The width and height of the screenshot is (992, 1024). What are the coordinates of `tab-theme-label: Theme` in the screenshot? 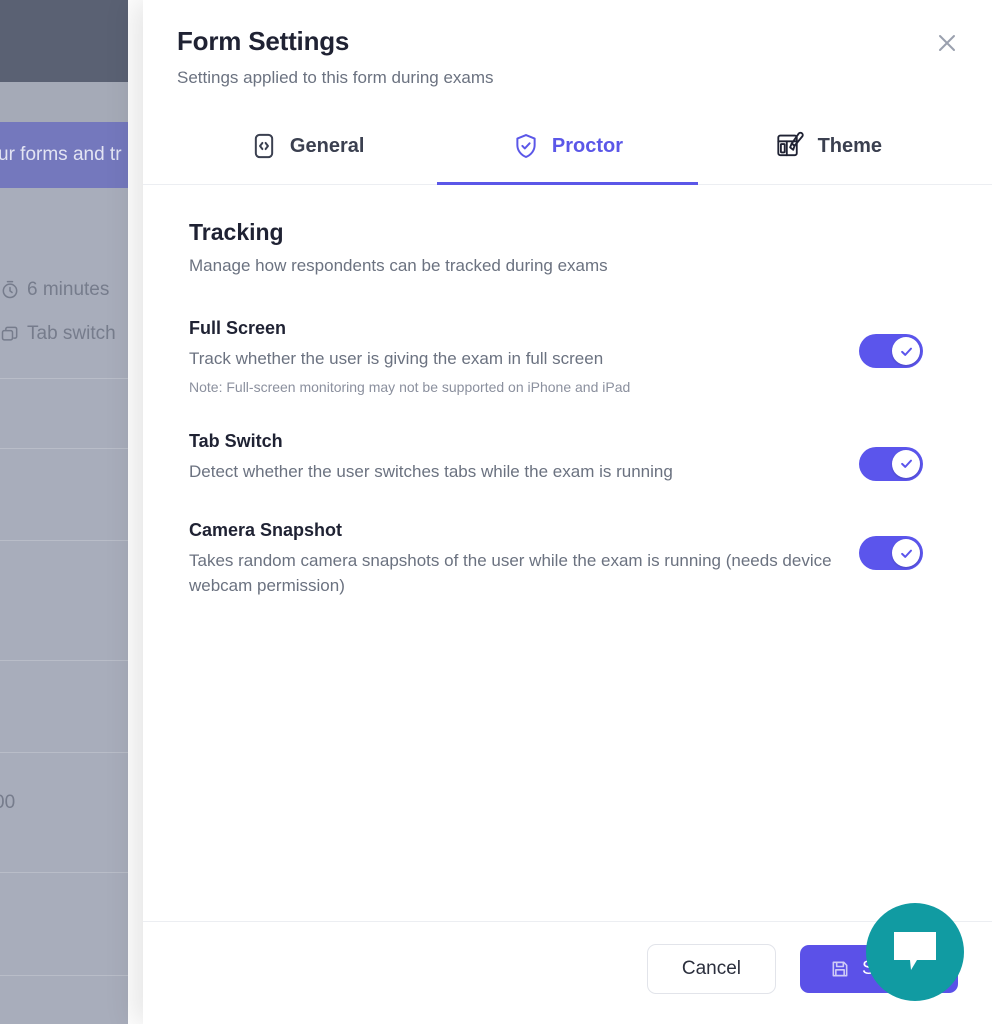 It's located at (850, 145).